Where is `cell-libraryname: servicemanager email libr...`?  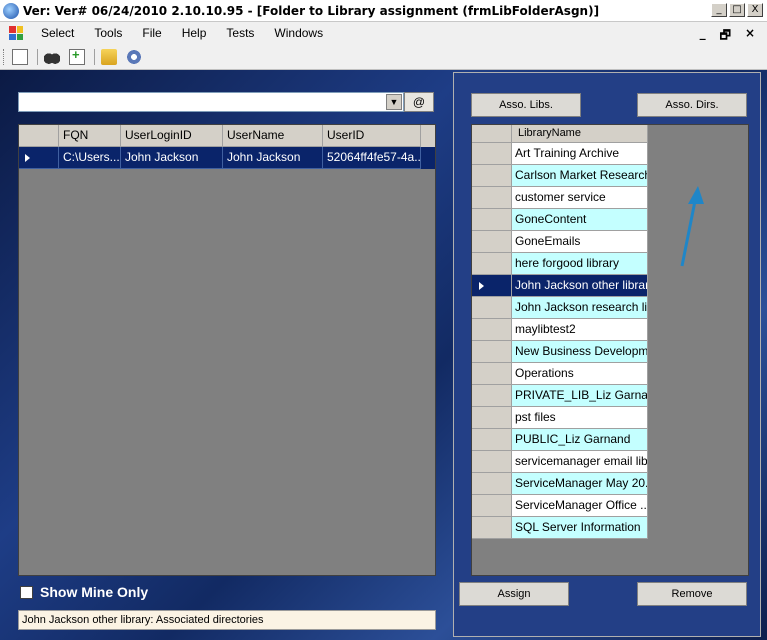 cell-libraryname: servicemanager email libr... is located at coordinates (580, 462).